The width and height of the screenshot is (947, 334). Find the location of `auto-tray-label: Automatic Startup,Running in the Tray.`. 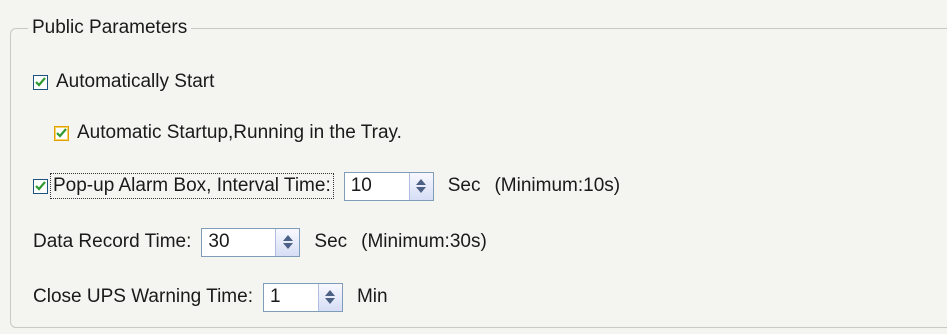

auto-tray-label: Automatic Startup,Running in the Tray. is located at coordinates (239, 132).